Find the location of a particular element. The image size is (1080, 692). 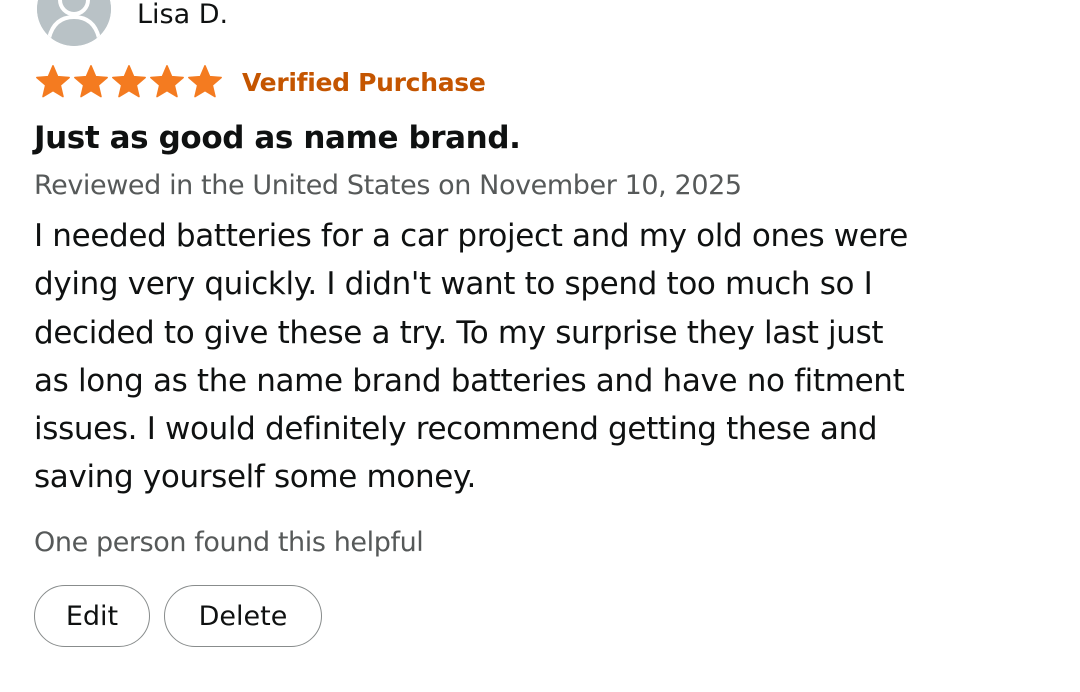

review-body-line: saving yourself some money. is located at coordinates (255, 477).